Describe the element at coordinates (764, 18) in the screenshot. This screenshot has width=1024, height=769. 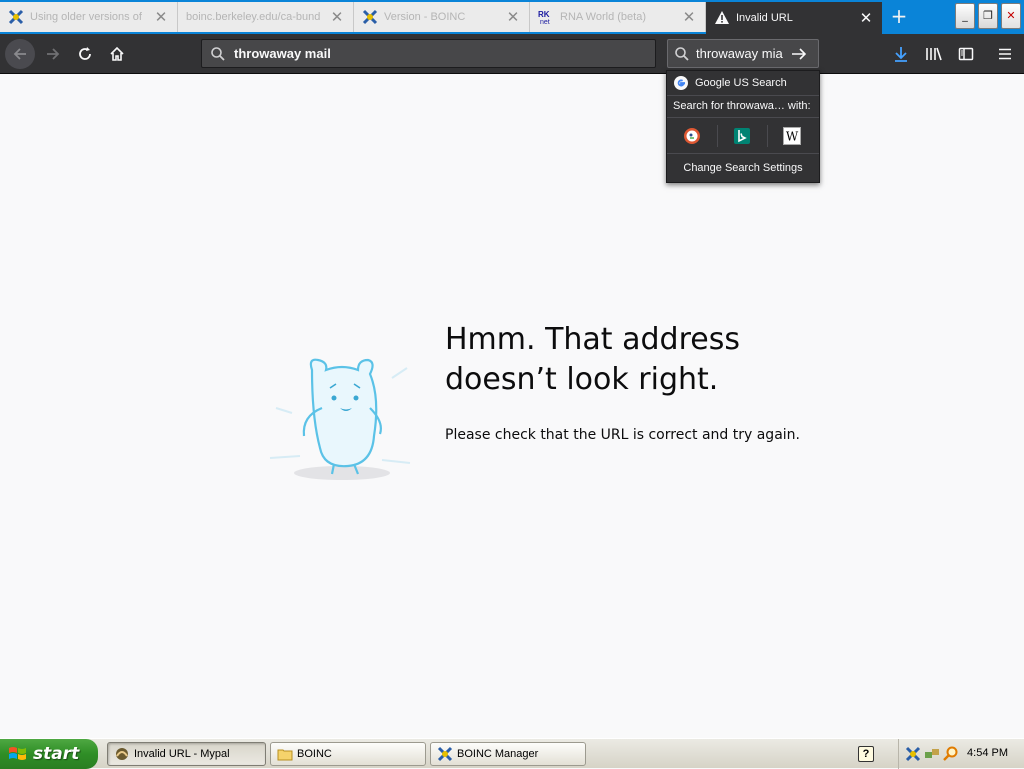
I see `tab-title: Invalid URL` at that location.